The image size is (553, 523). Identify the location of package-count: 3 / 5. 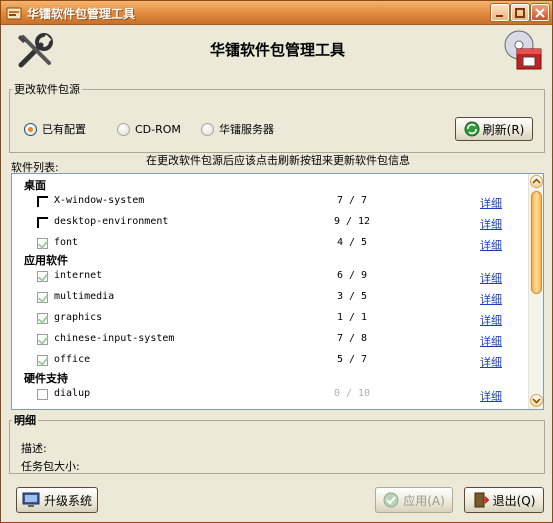
(352, 296).